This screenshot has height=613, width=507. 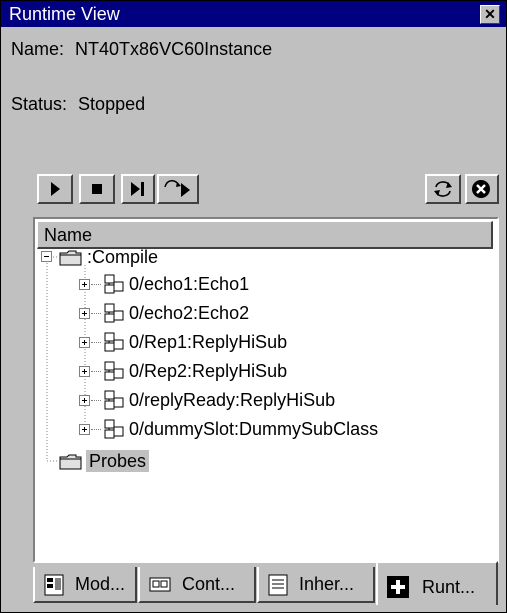 What do you see at coordinates (64, 14) in the screenshot?
I see `window-title: Runtime View` at bounding box center [64, 14].